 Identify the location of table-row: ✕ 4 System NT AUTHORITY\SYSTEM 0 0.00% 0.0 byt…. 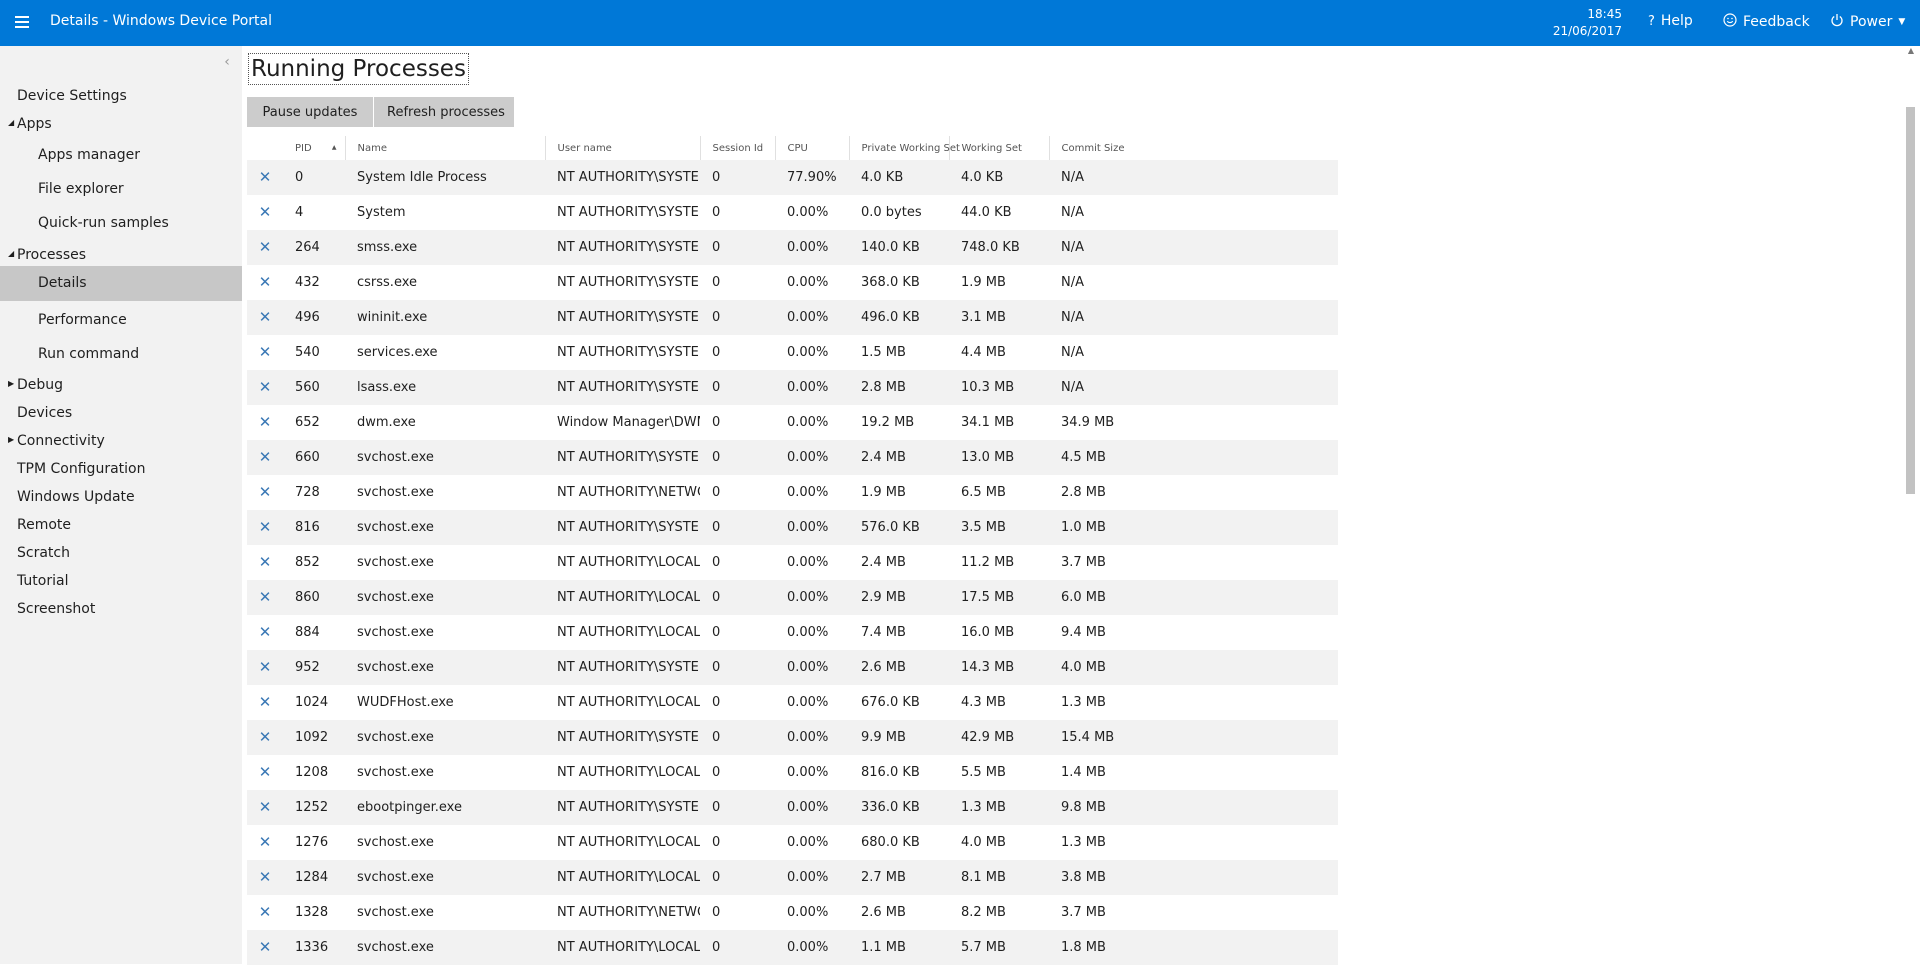
(792, 212).